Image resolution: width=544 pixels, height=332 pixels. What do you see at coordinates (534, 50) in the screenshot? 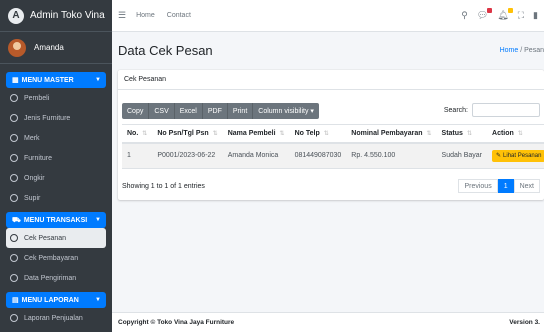
I see `breadcrumb-current: Pesan` at bounding box center [534, 50].